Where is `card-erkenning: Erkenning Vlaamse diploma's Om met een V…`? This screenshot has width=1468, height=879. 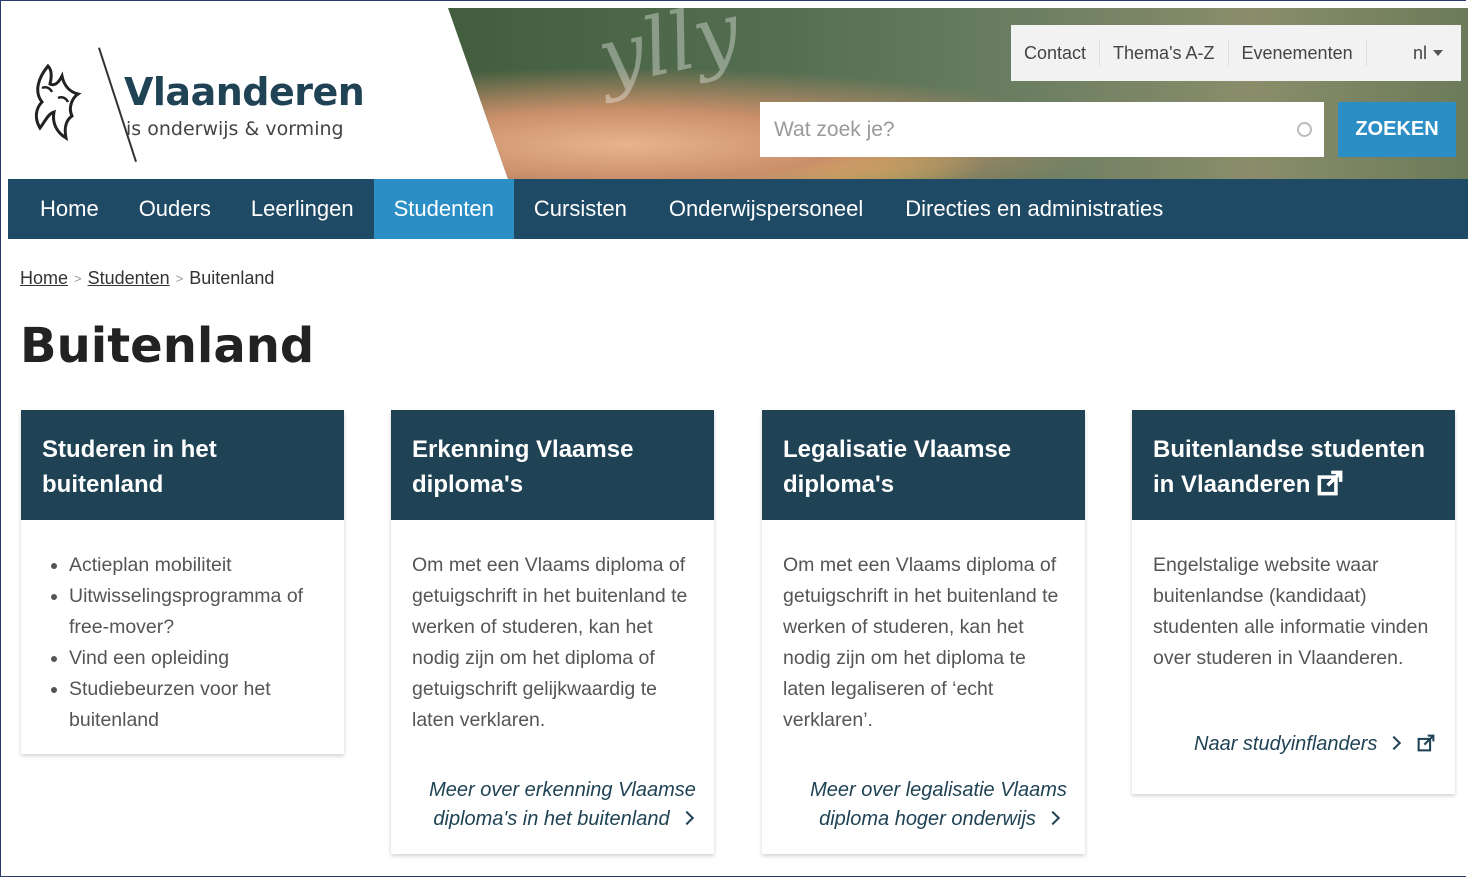 card-erkenning: Erkenning Vlaamse diploma's Om met een V… is located at coordinates (552, 632).